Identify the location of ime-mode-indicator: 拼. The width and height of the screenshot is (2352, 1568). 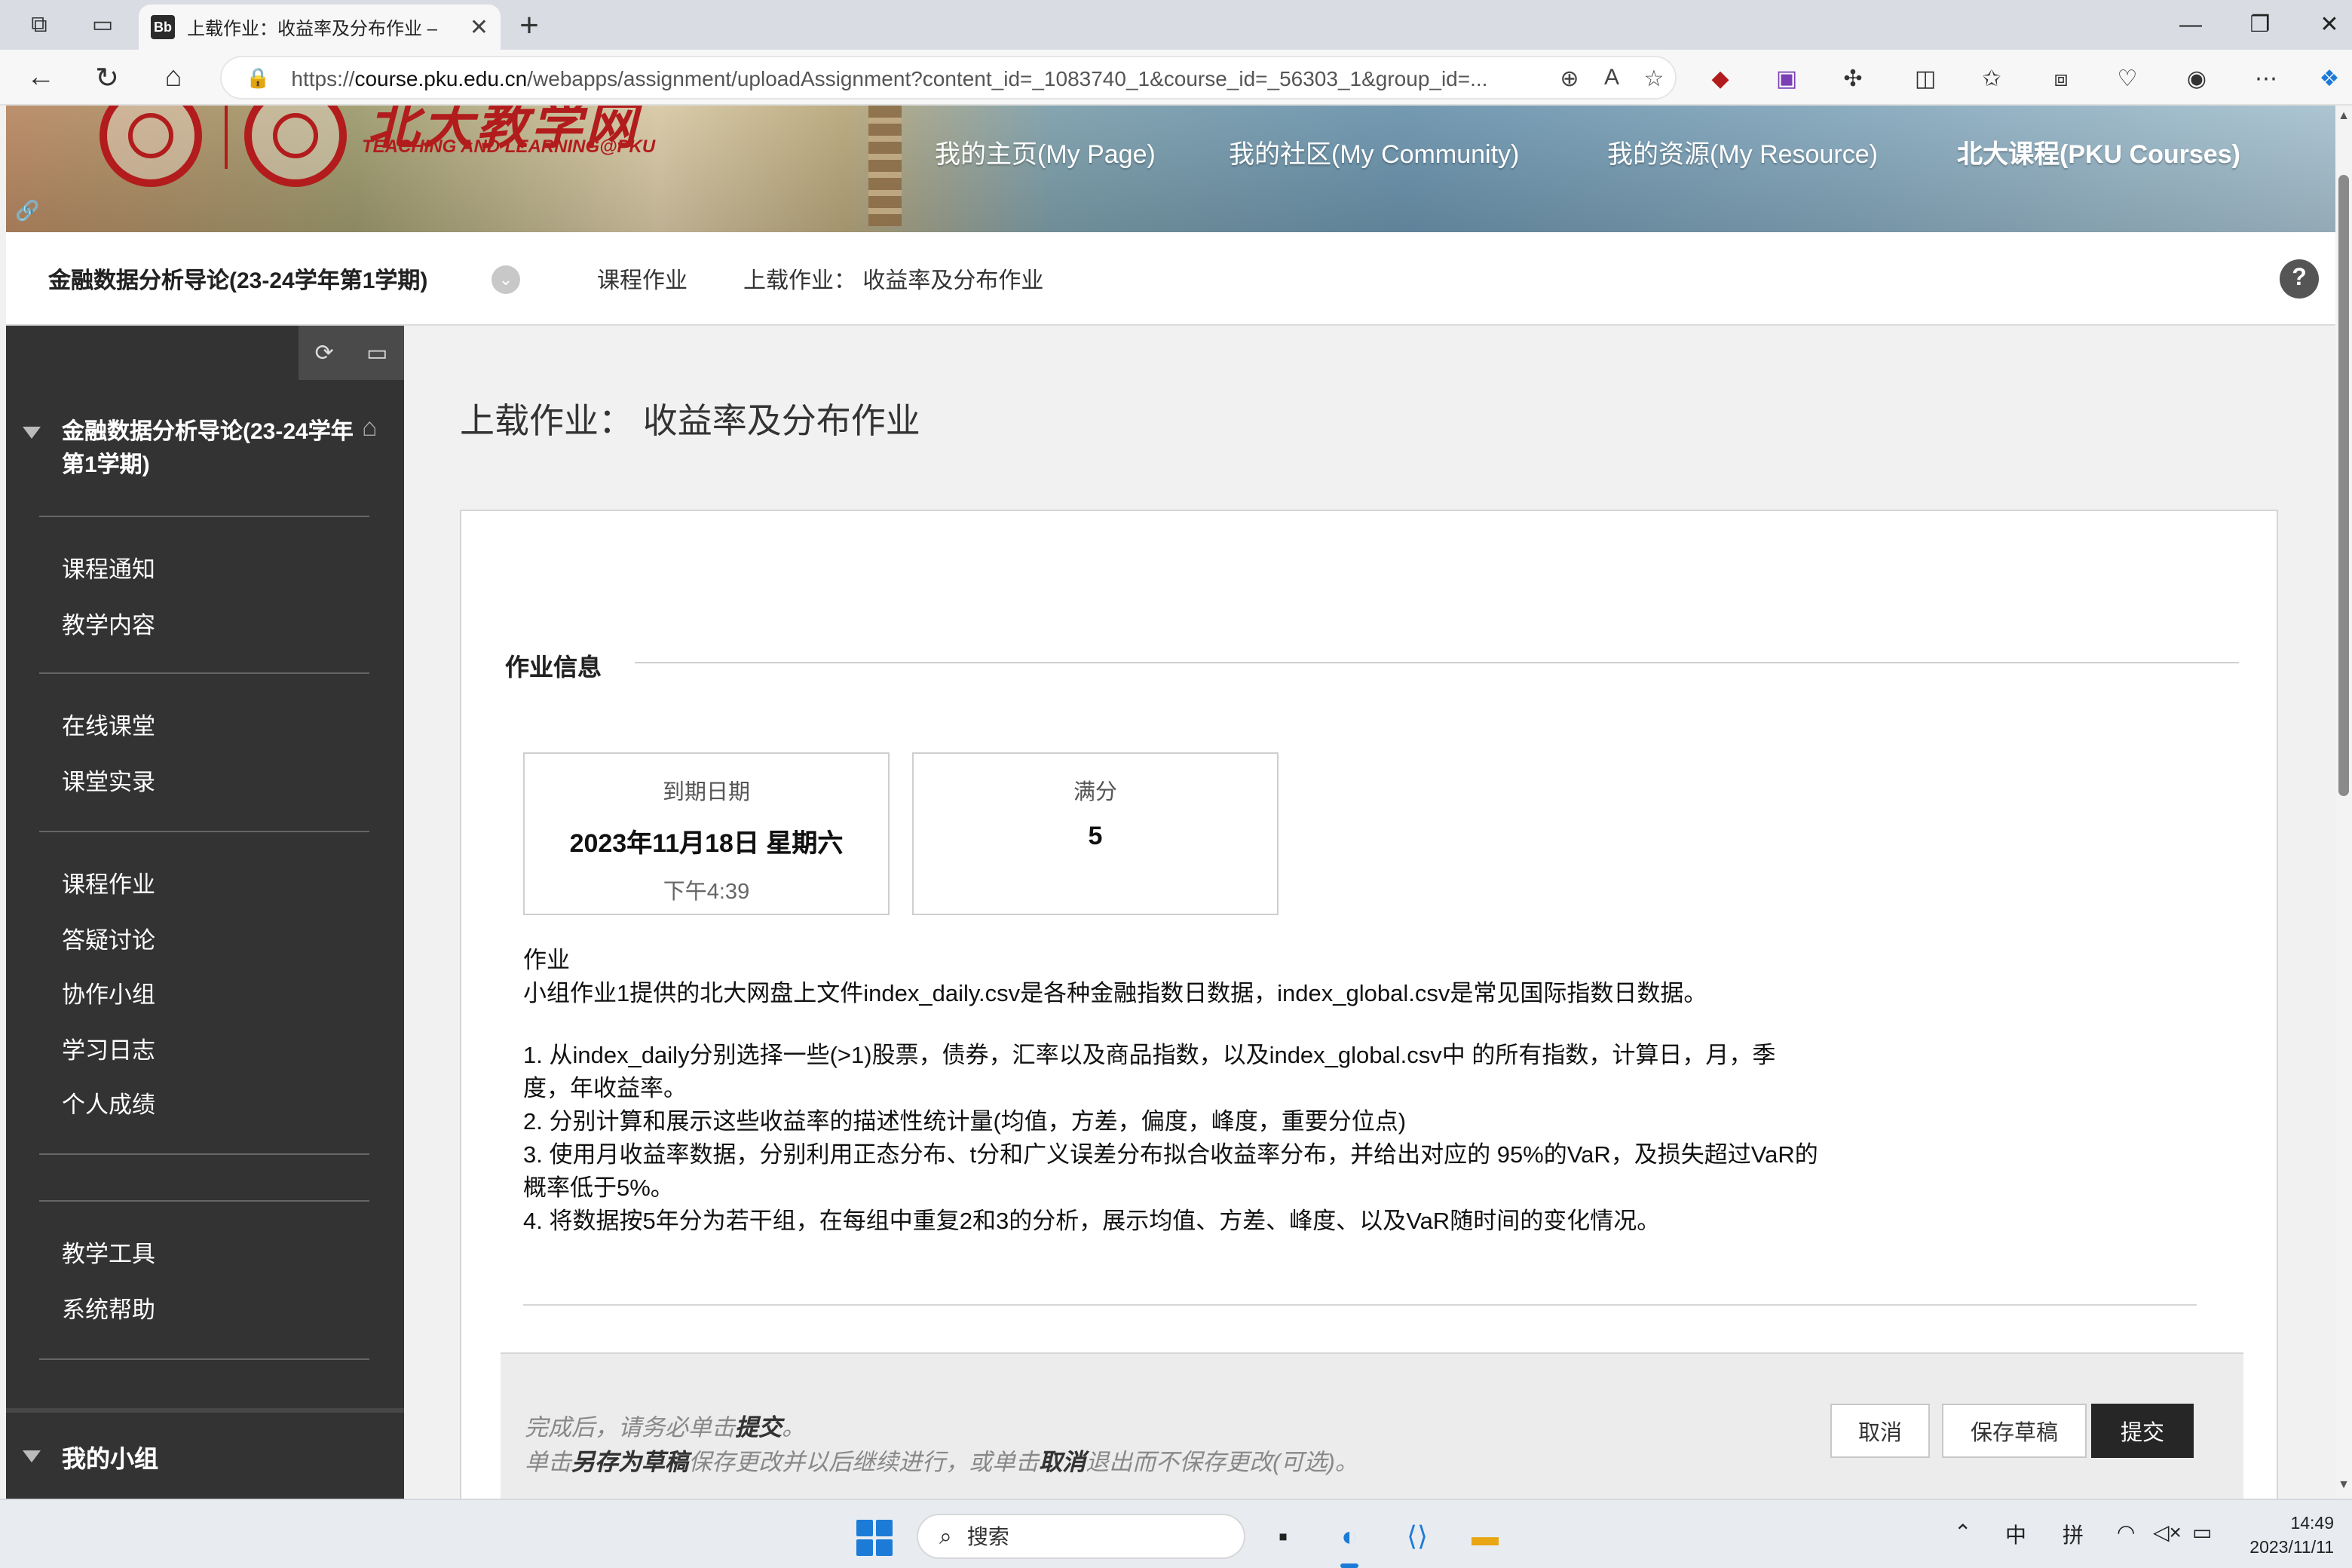
(2073, 1535).